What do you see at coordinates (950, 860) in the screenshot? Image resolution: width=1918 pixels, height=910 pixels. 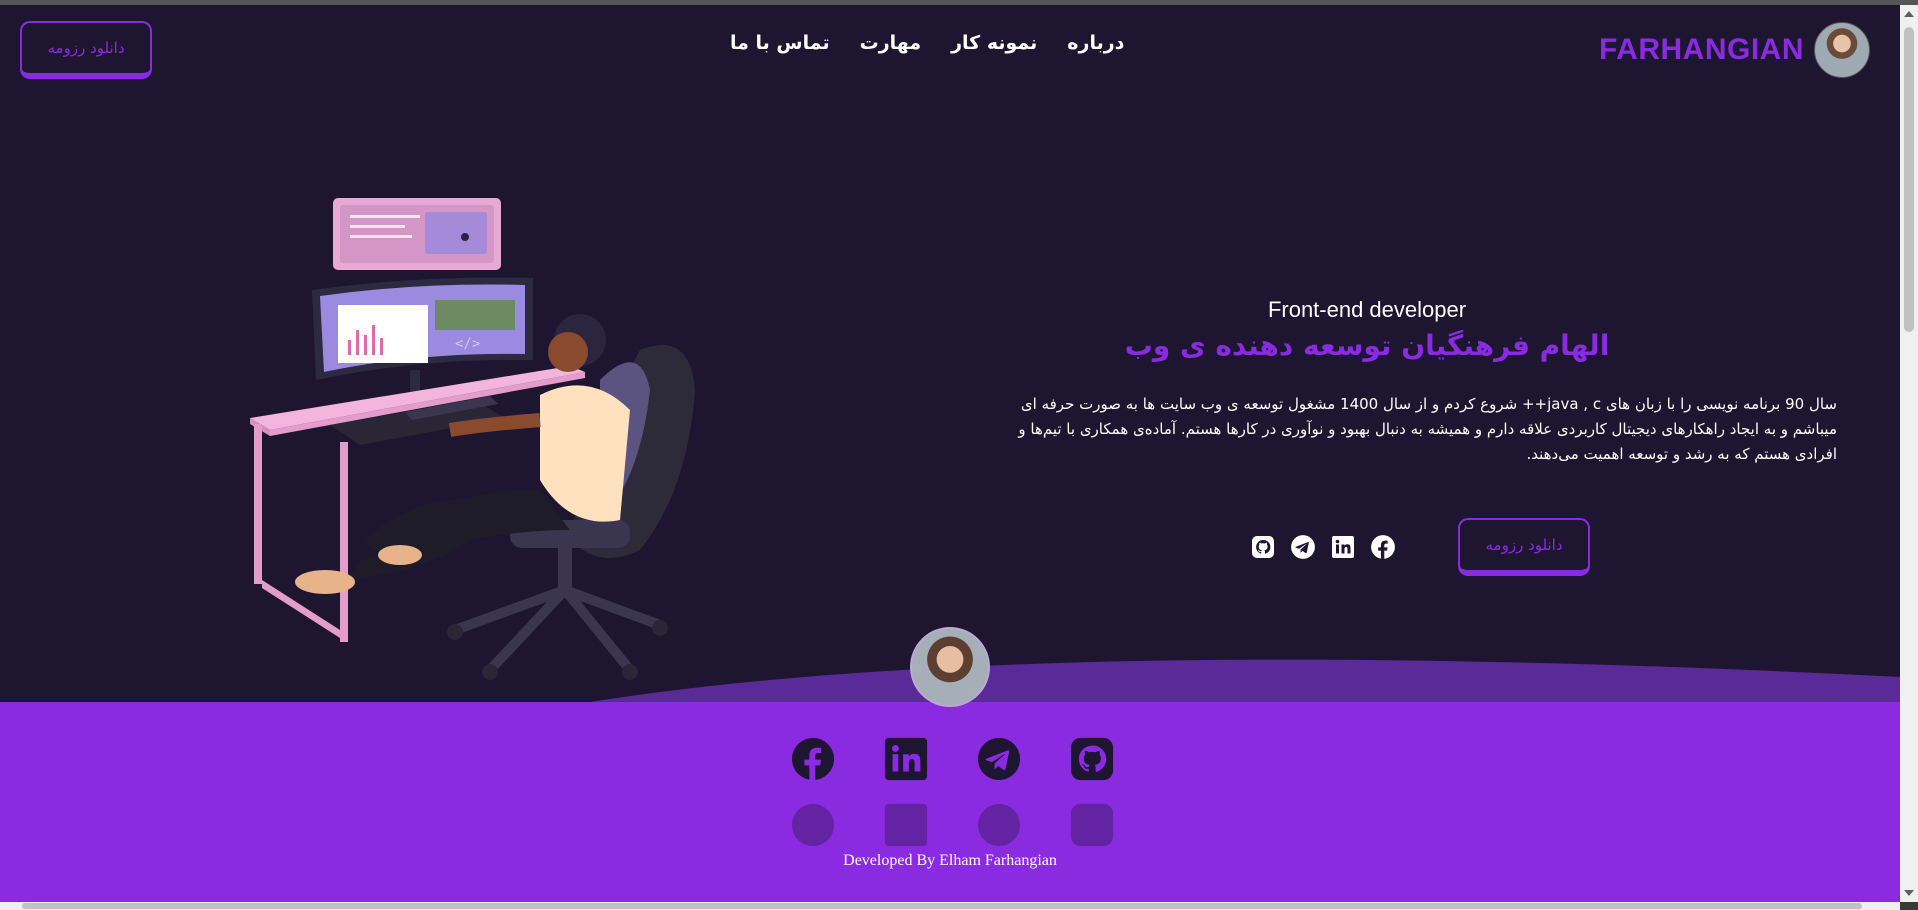 I see `footer-credit: Developed By Elham Farhangian` at bounding box center [950, 860].